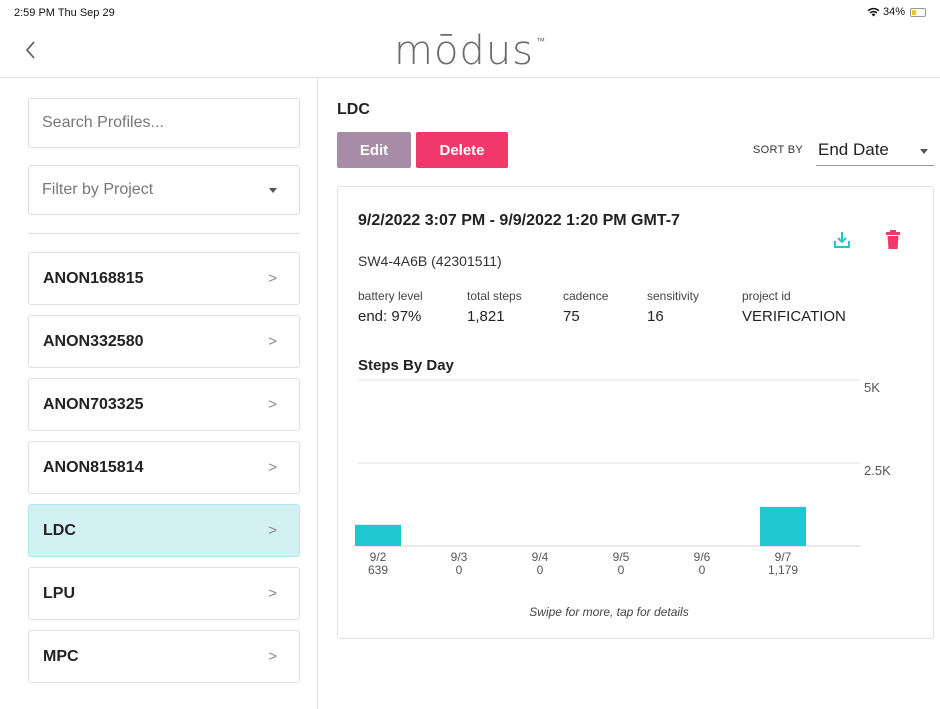  Describe the element at coordinates (778, 150) in the screenshot. I see `sort-by-label: SORT BY` at that location.